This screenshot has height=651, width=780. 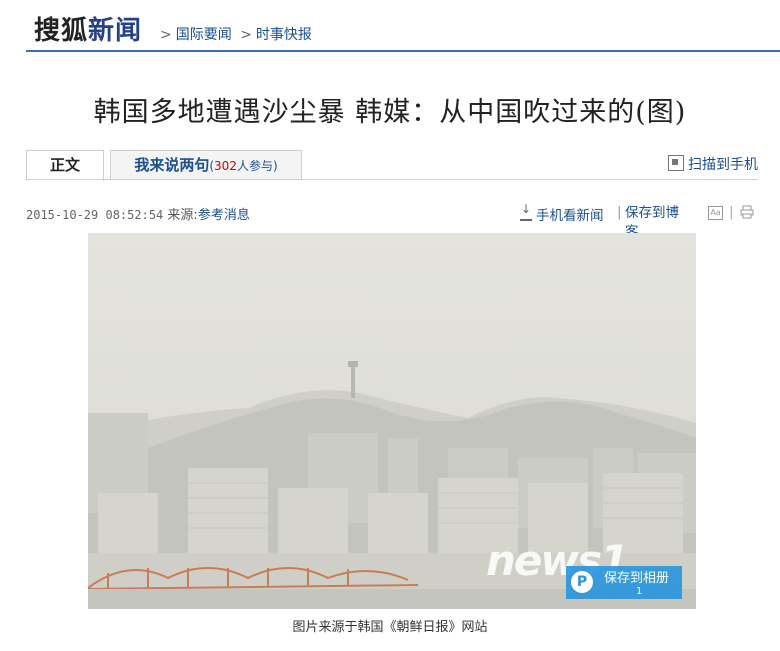 I want to click on comments-count: 302, so click(x=225, y=166).